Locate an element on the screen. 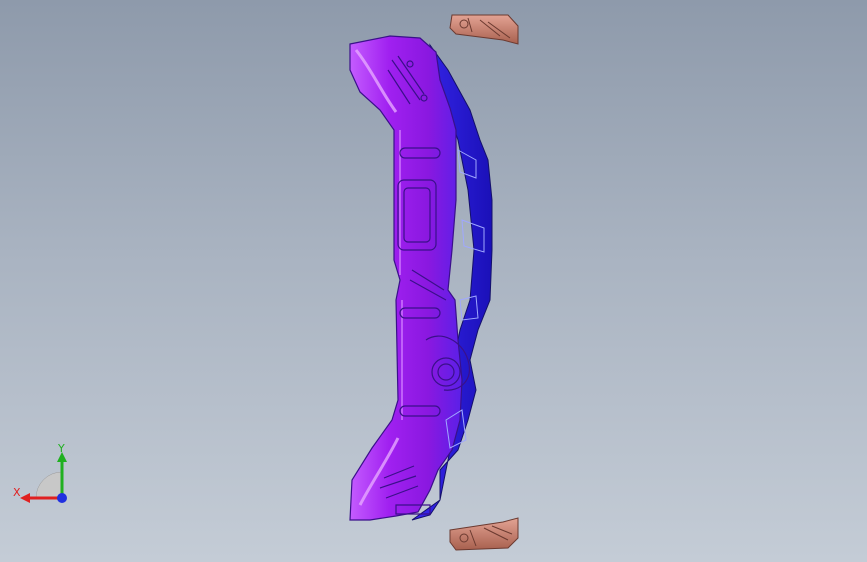 The height and width of the screenshot is (562, 867). bottom-fixture is located at coordinates (484, 534).